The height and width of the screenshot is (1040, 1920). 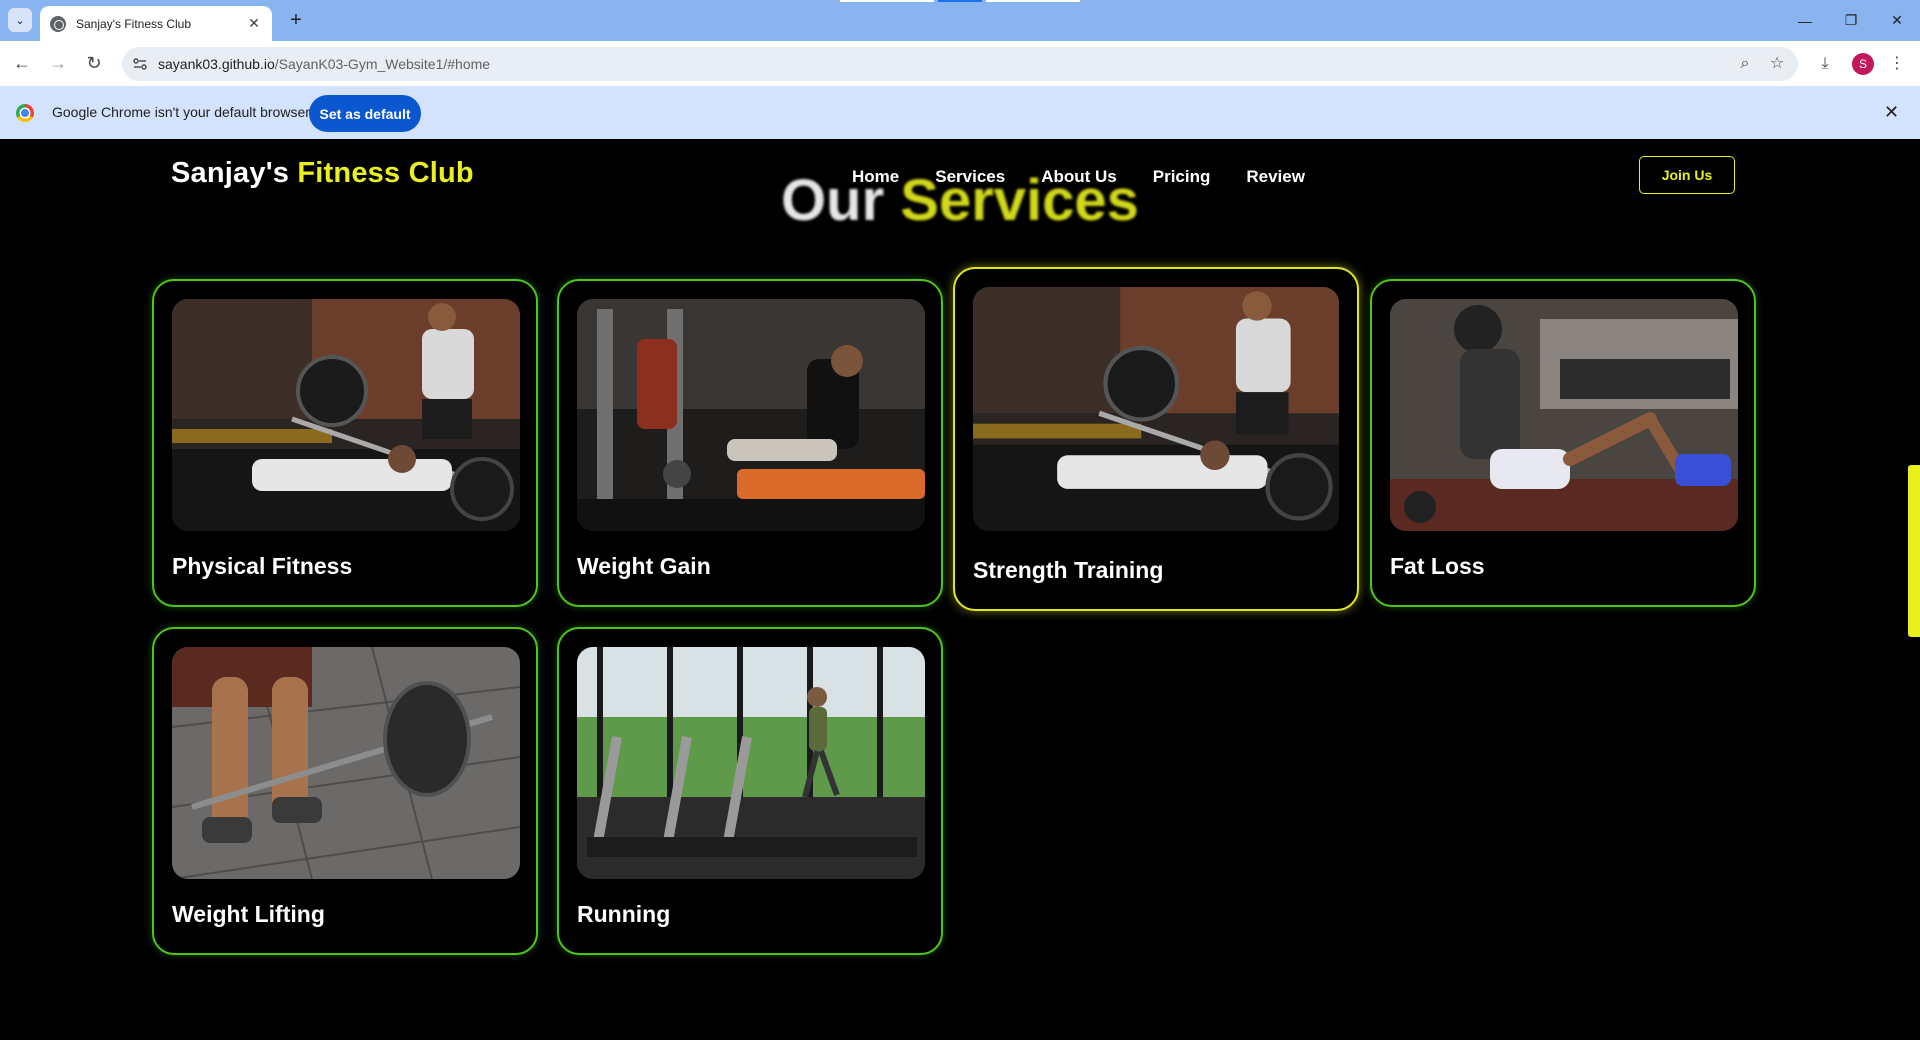 I want to click on chrome-logo-icon, so click(x=25, y=113).